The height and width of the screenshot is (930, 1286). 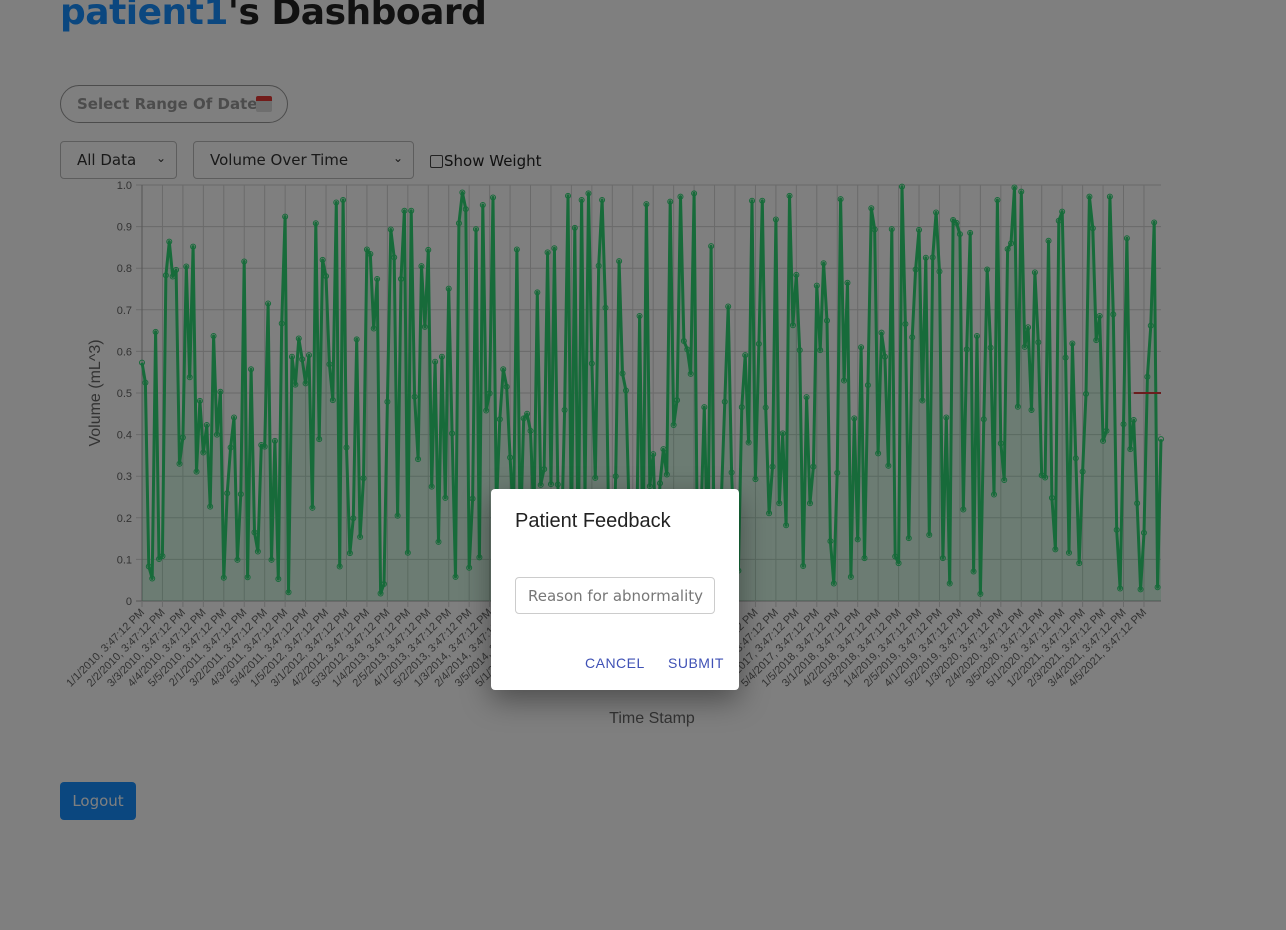 I want to click on submit-button: SUBMIT, so click(x=696, y=663).